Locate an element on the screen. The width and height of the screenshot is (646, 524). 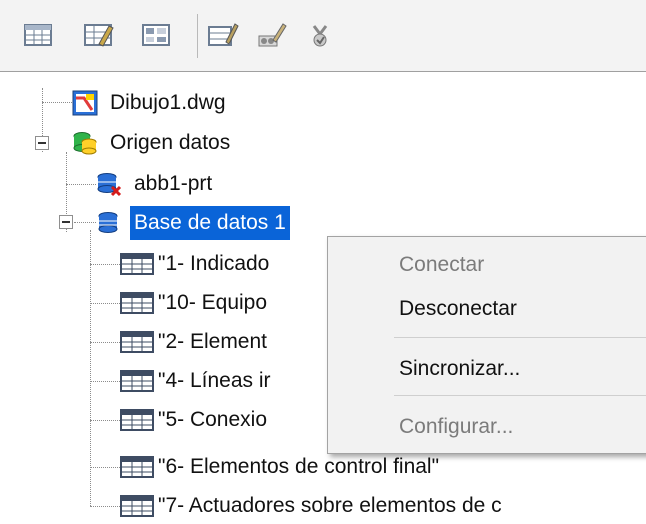
table-label: "4- Líneas ir is located at coordinates (214, 380).